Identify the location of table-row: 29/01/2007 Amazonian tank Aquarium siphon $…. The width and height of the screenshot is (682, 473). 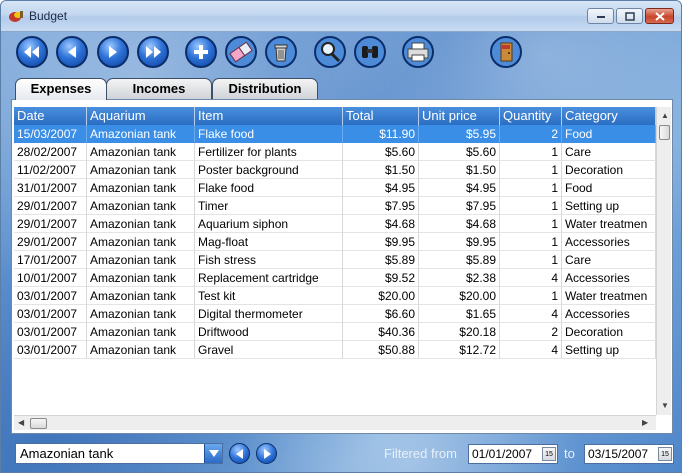
(335, 224).